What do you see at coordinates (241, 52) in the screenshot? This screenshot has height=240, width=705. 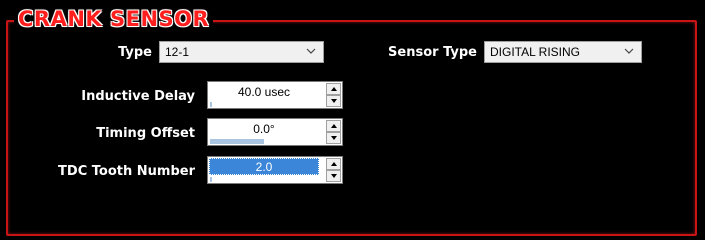 I see `type-dropdown: 12-1` at bounding box center [241, 52].